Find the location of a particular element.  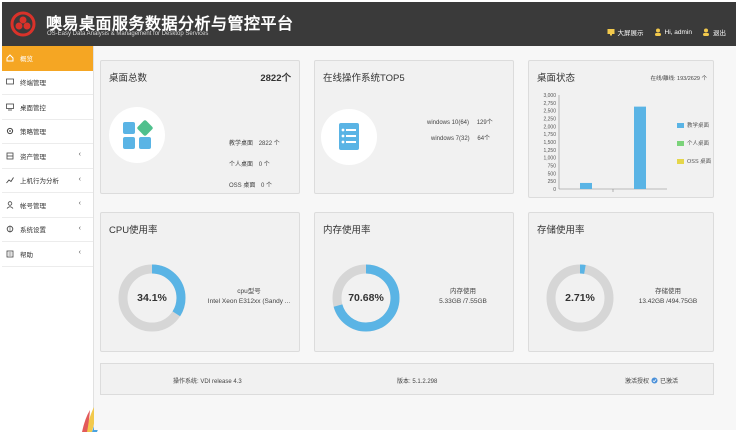

logout-button: 退出 is located at coordinates (714, 32).